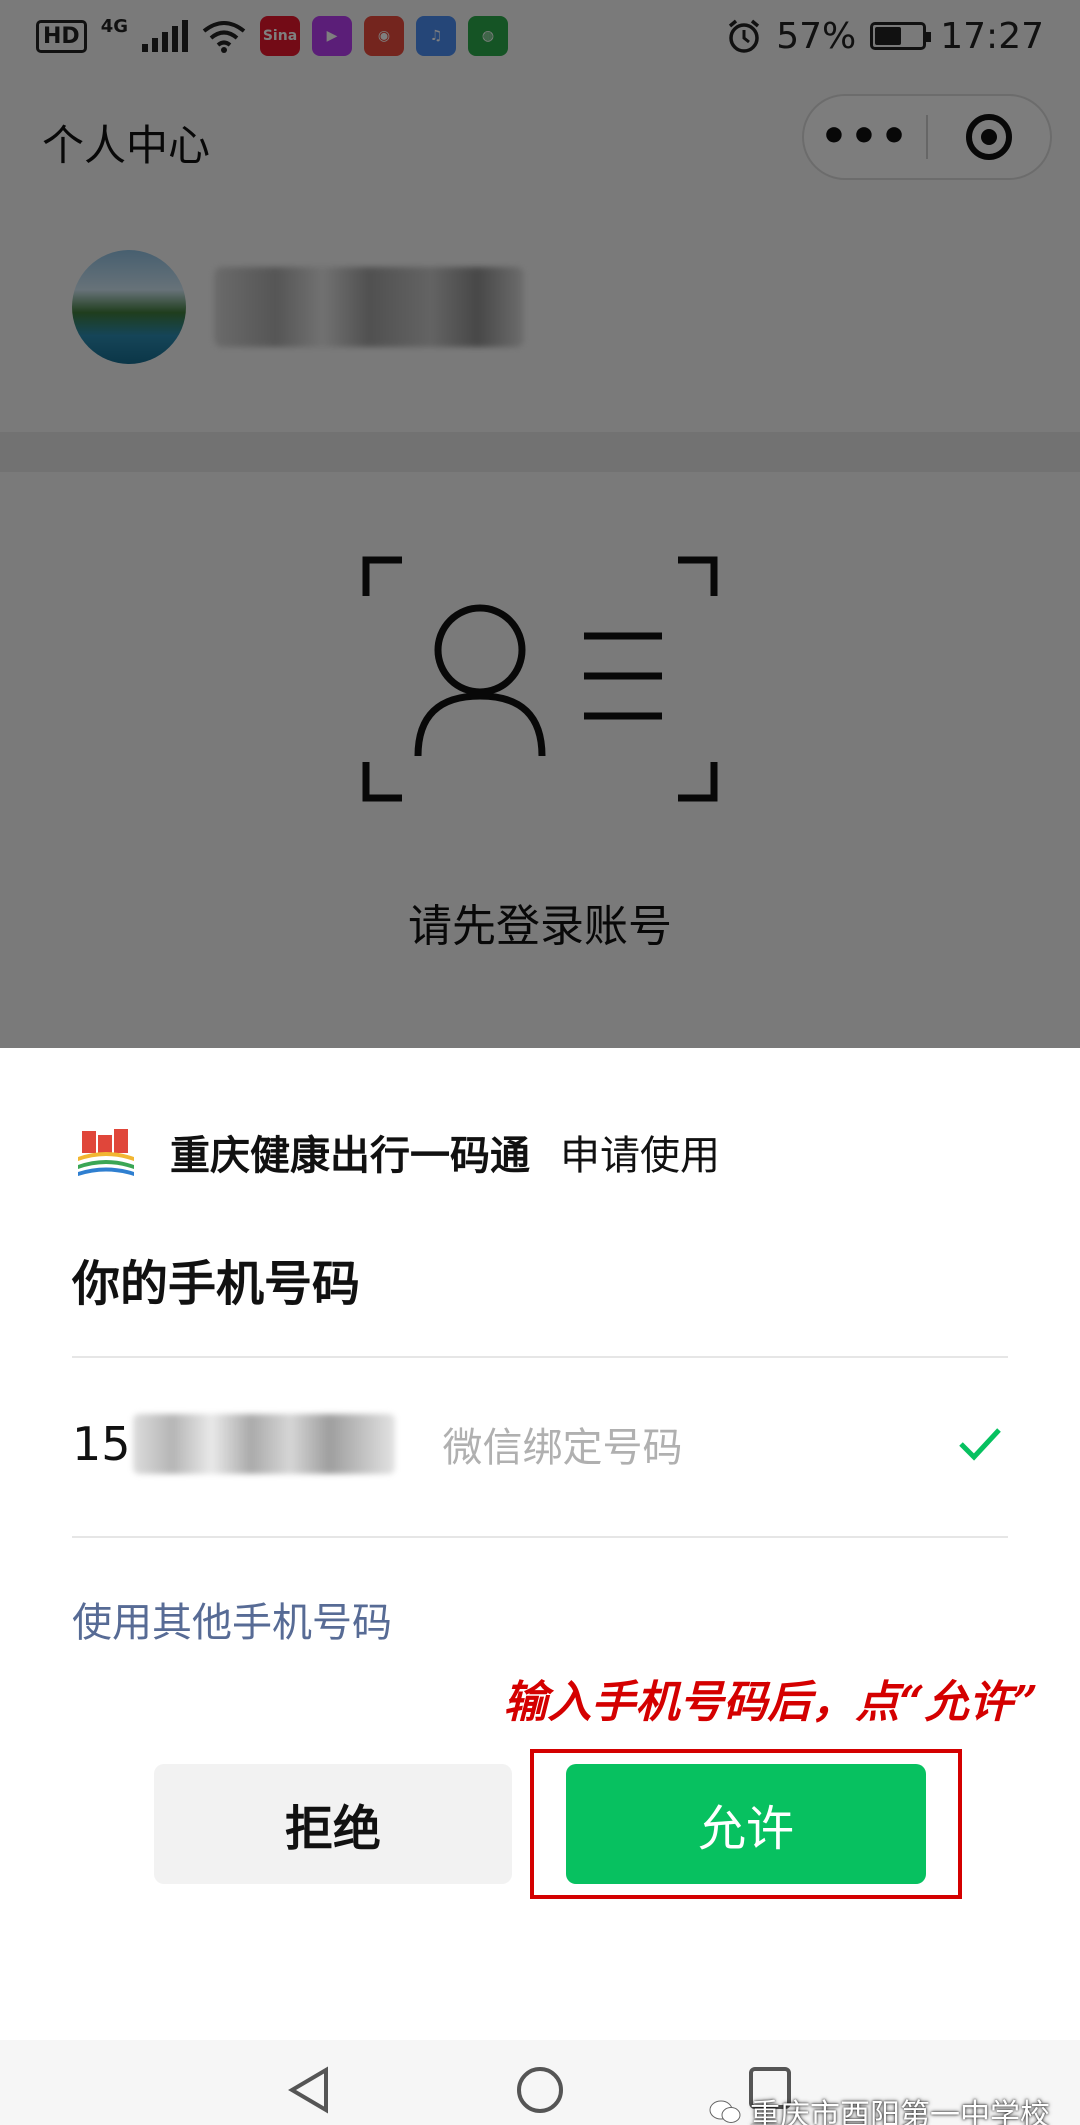  I want to click on divider-bottom, so click(540, 1537).